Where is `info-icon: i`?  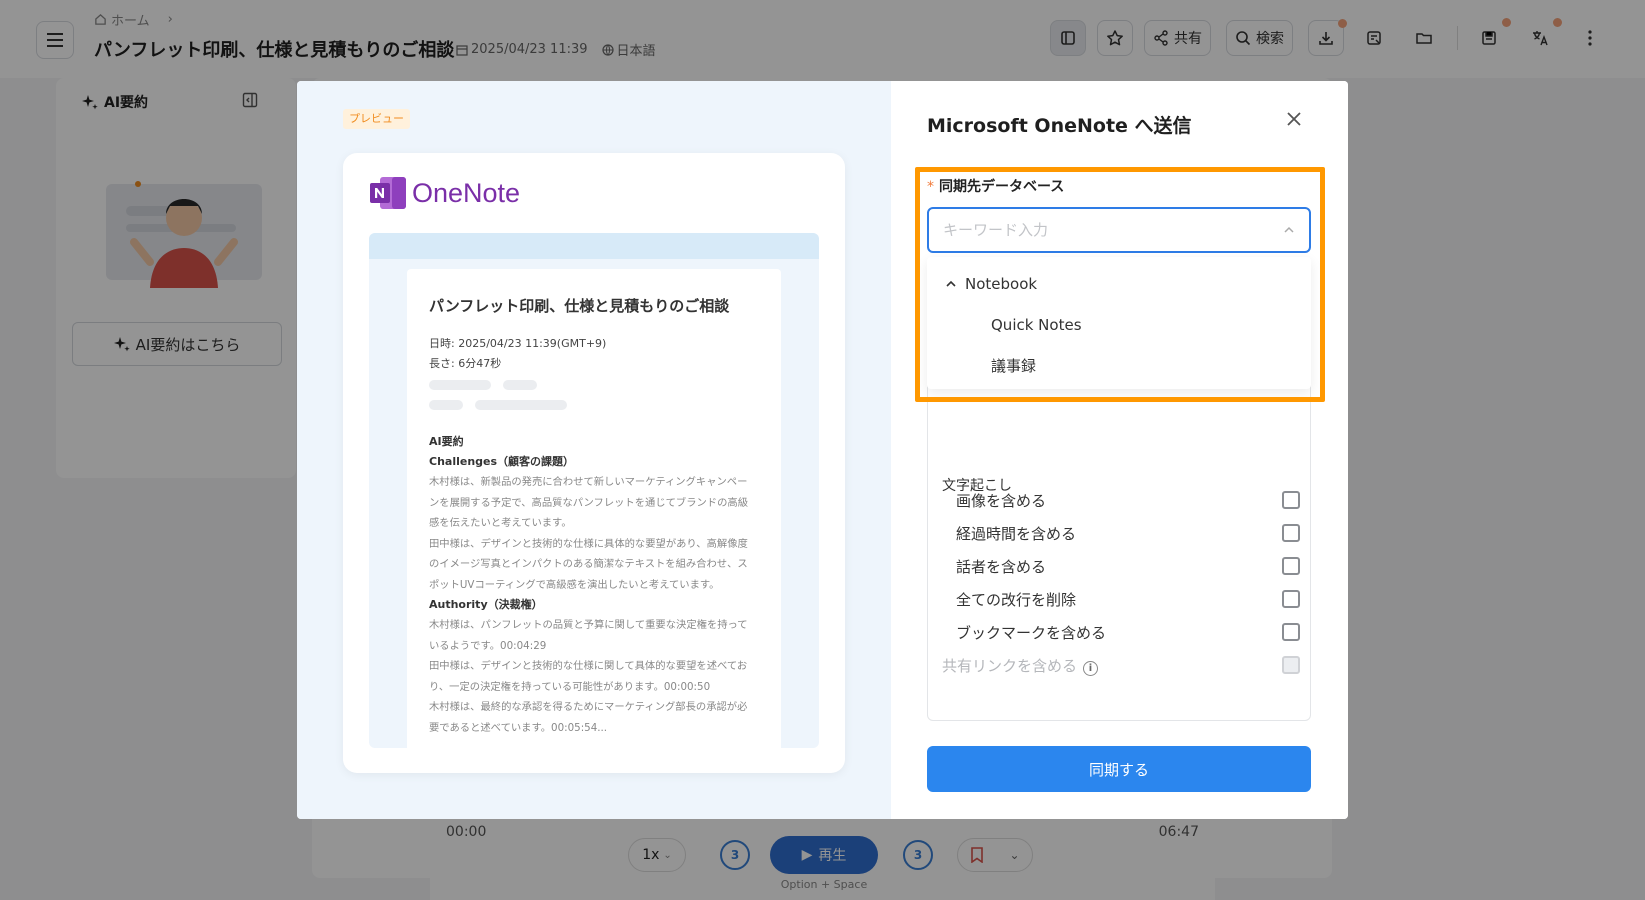
info-icon: i is located at coordinates (1091, 668).